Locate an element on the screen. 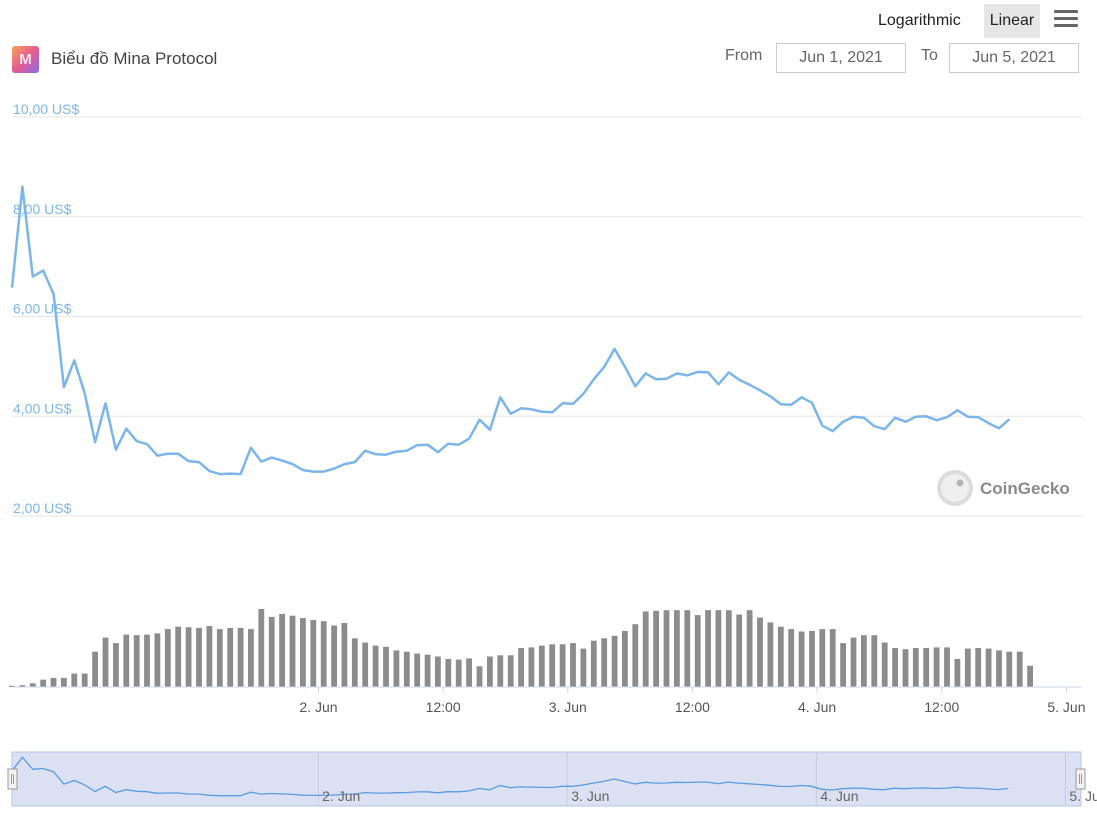 Image resolution: width=1097 pixels, height=827 pixels. navigator-tick-label: 3. Jun is located at coordinates (590, 796).